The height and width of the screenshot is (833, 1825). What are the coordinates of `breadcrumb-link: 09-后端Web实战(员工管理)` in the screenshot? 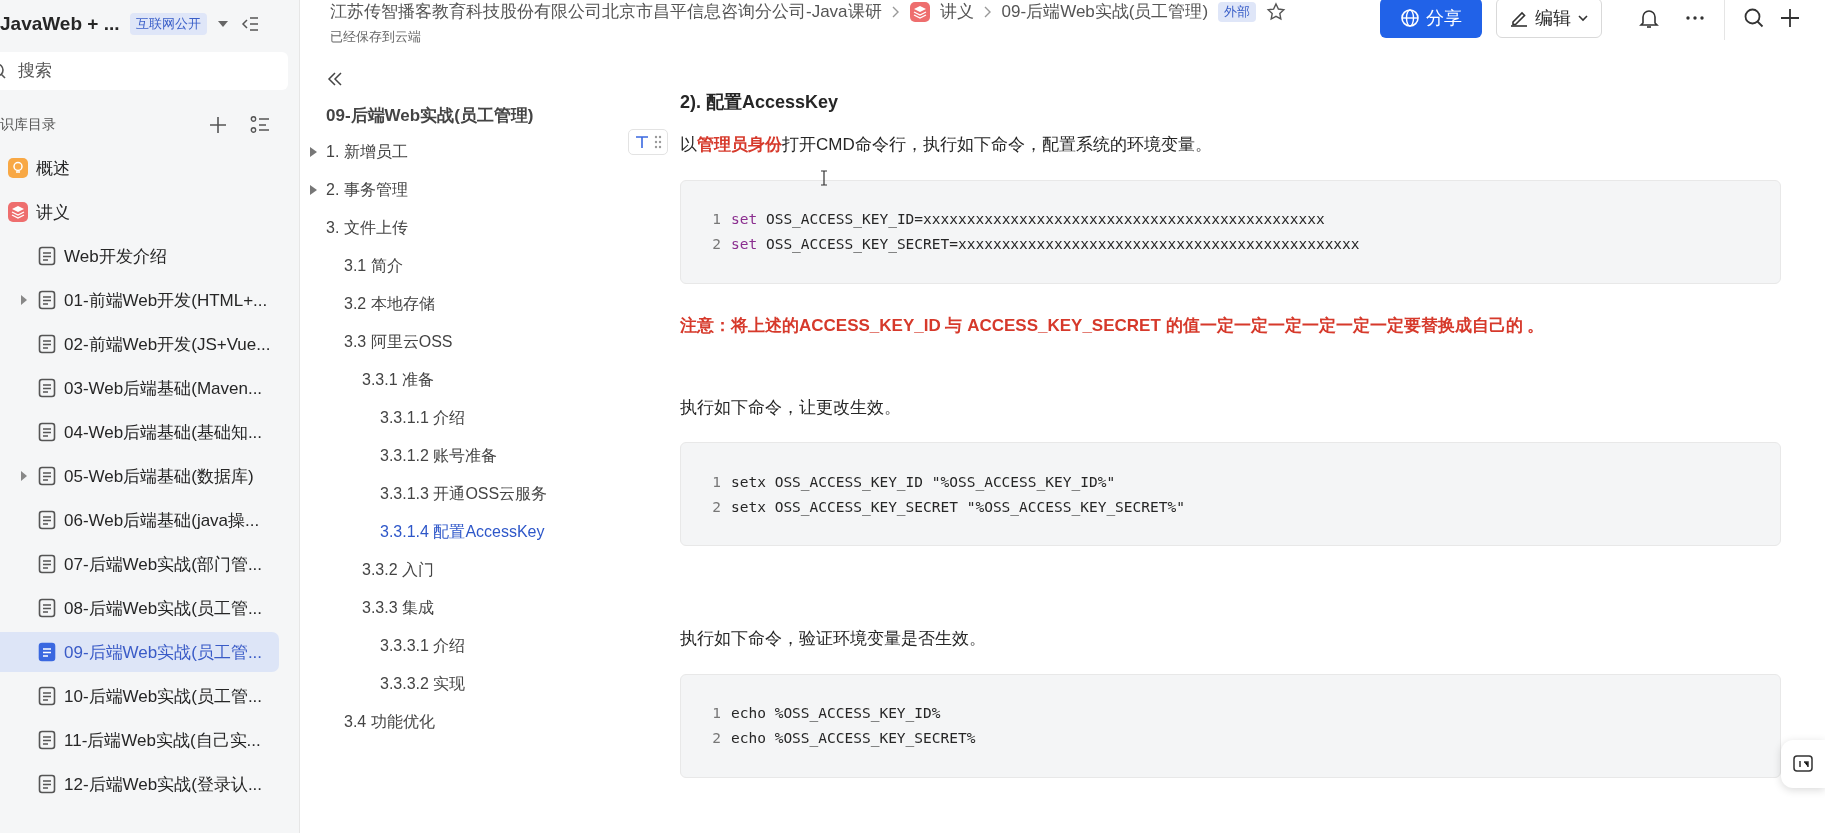 It's located at (1105, 11).